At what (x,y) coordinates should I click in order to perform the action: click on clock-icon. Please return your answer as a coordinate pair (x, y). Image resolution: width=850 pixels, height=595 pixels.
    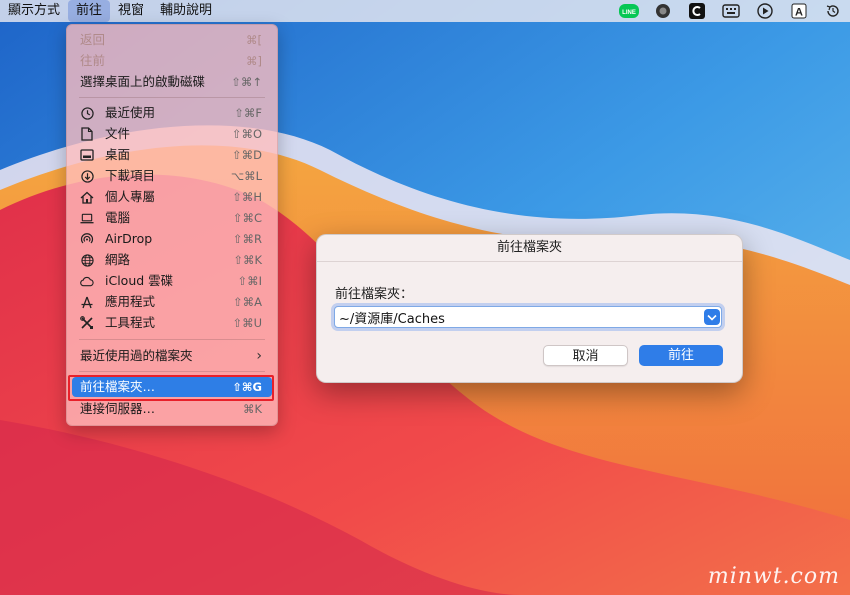
    Looking at the image, I should click on (87, 113).